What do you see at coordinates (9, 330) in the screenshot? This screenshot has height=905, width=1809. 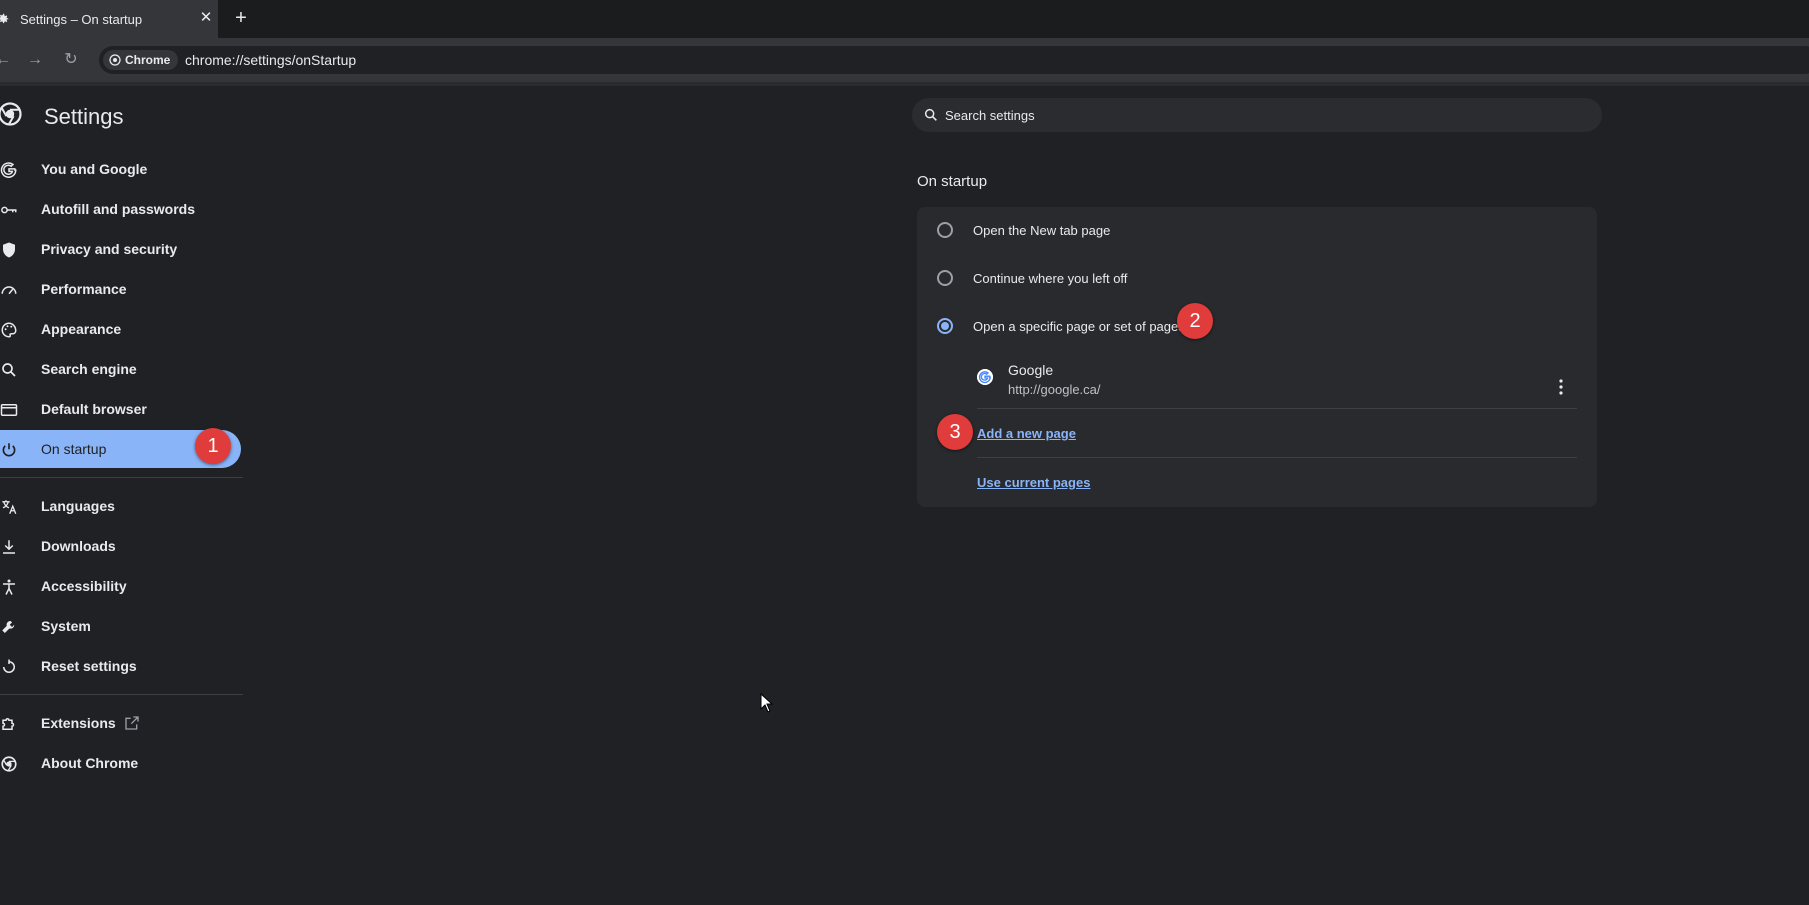 I see `palette-icon` at bounding box center [9, 330].